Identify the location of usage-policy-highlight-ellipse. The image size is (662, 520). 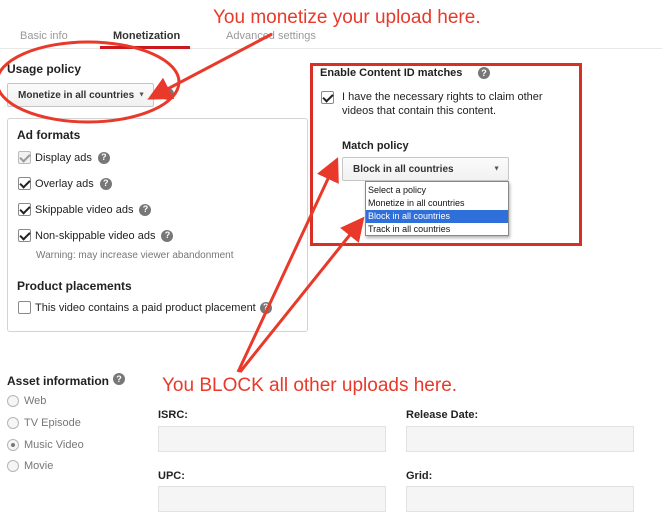
(90, 82).